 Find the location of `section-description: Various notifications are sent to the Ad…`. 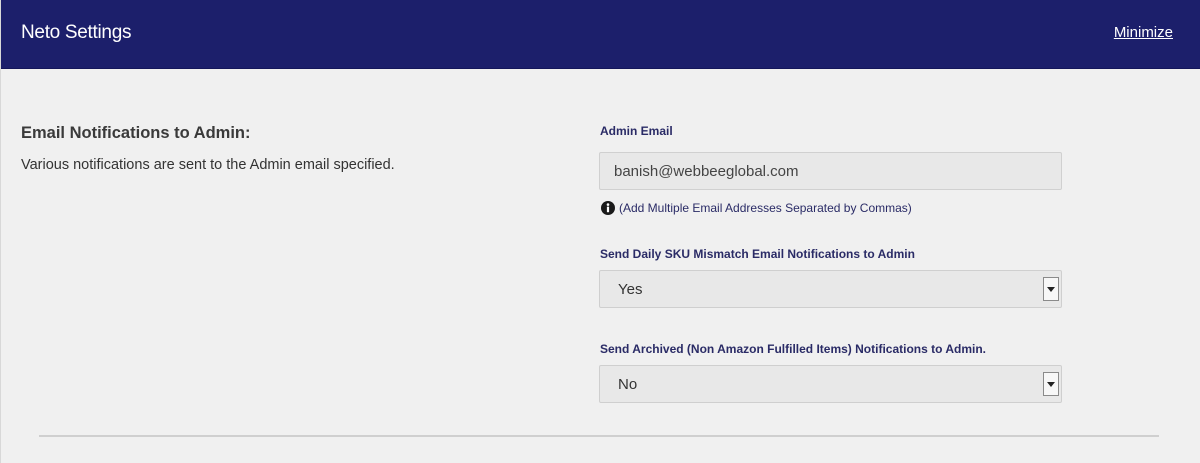

section-description: Various notifications are sent to the Ad… is located at coordinates (208, 165).